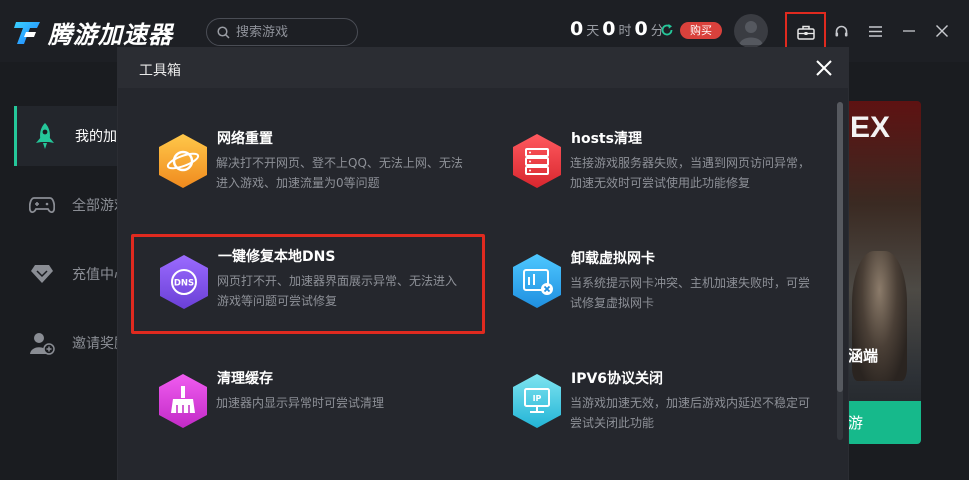 The image size is (969, 480). I want to click on sidebar-item-my-acceleration: 我的加速, so click(72, 136).